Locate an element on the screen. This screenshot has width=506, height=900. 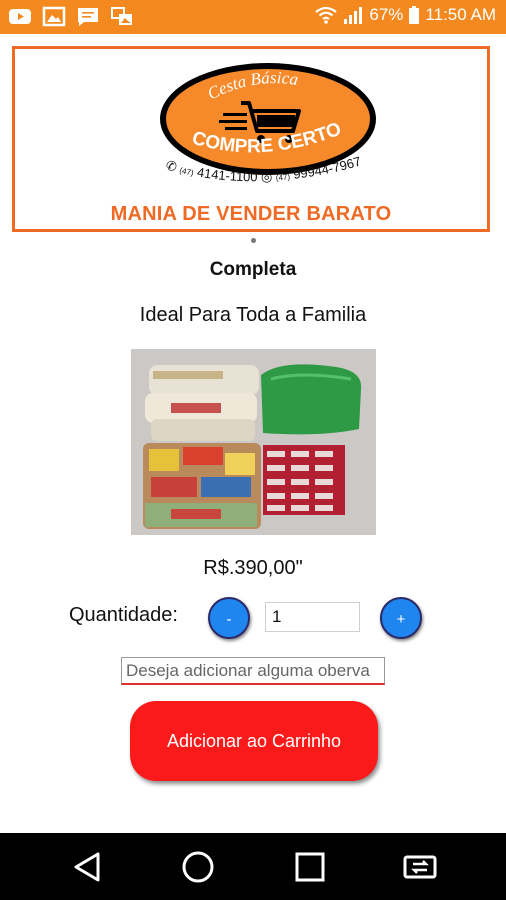
carousel-indicator is located at coordinates (253, 240).